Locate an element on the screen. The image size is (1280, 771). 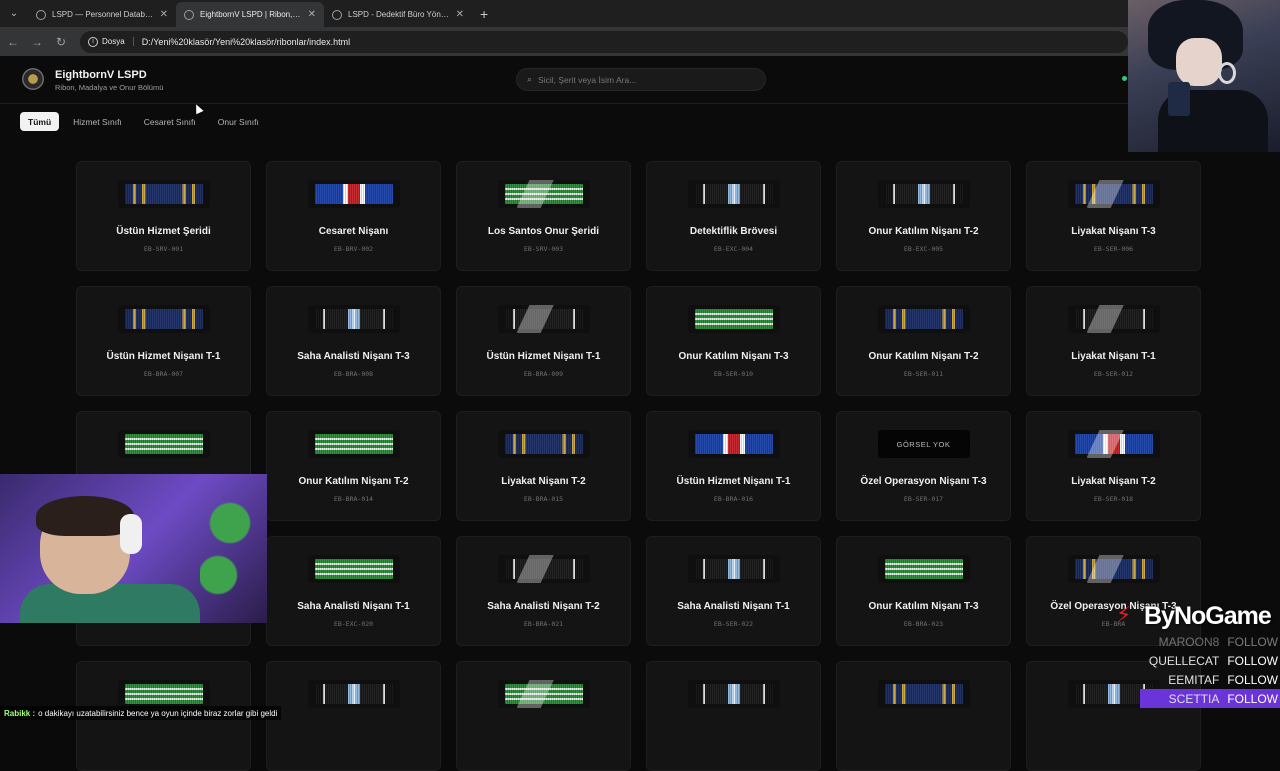
ribbon-code: EB-BRA-023 is located at coordinates (923, 624).